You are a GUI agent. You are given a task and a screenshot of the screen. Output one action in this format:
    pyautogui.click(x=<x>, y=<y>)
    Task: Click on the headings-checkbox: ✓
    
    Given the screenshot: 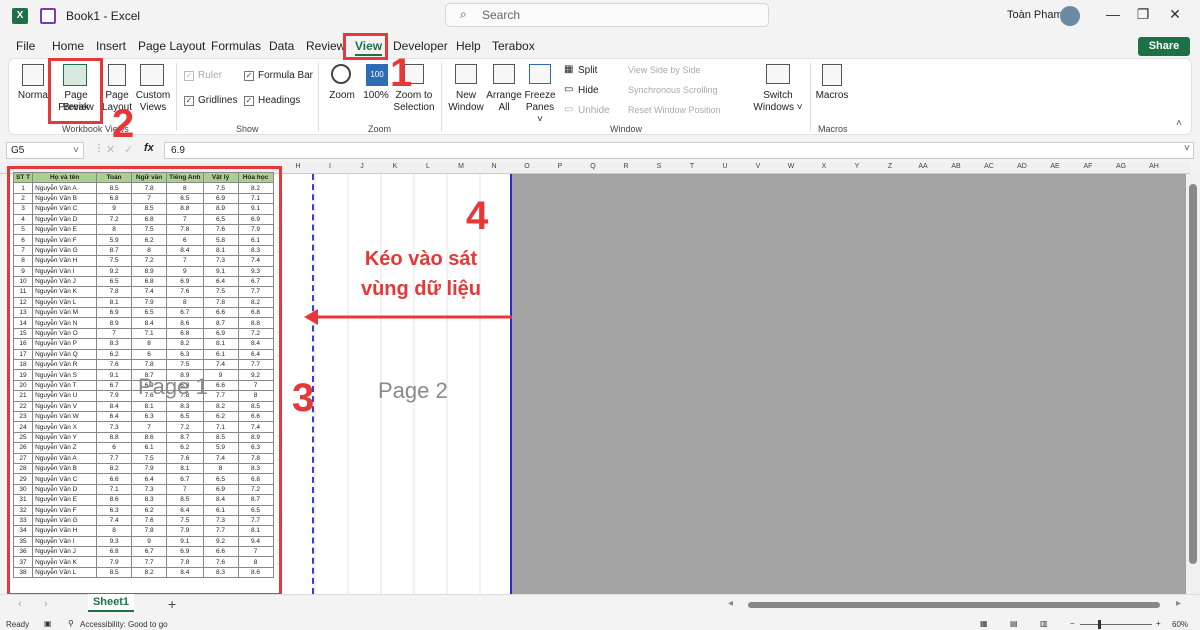 What is the action you would take?
    pyautogui.click(x=249, y=101)
    